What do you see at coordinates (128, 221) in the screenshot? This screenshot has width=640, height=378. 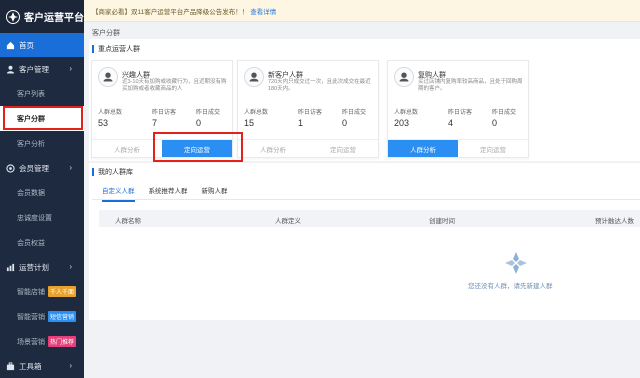 I see `col-name: 人群名称` at bounding box center [128, 221].